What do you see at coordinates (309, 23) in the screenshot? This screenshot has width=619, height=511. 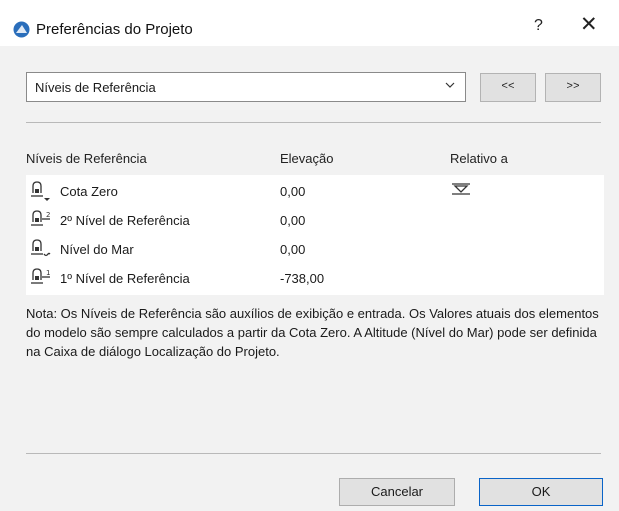 I see `title-bar: Preferências do Projeto ? ✕` at bounding box center [309, 23].